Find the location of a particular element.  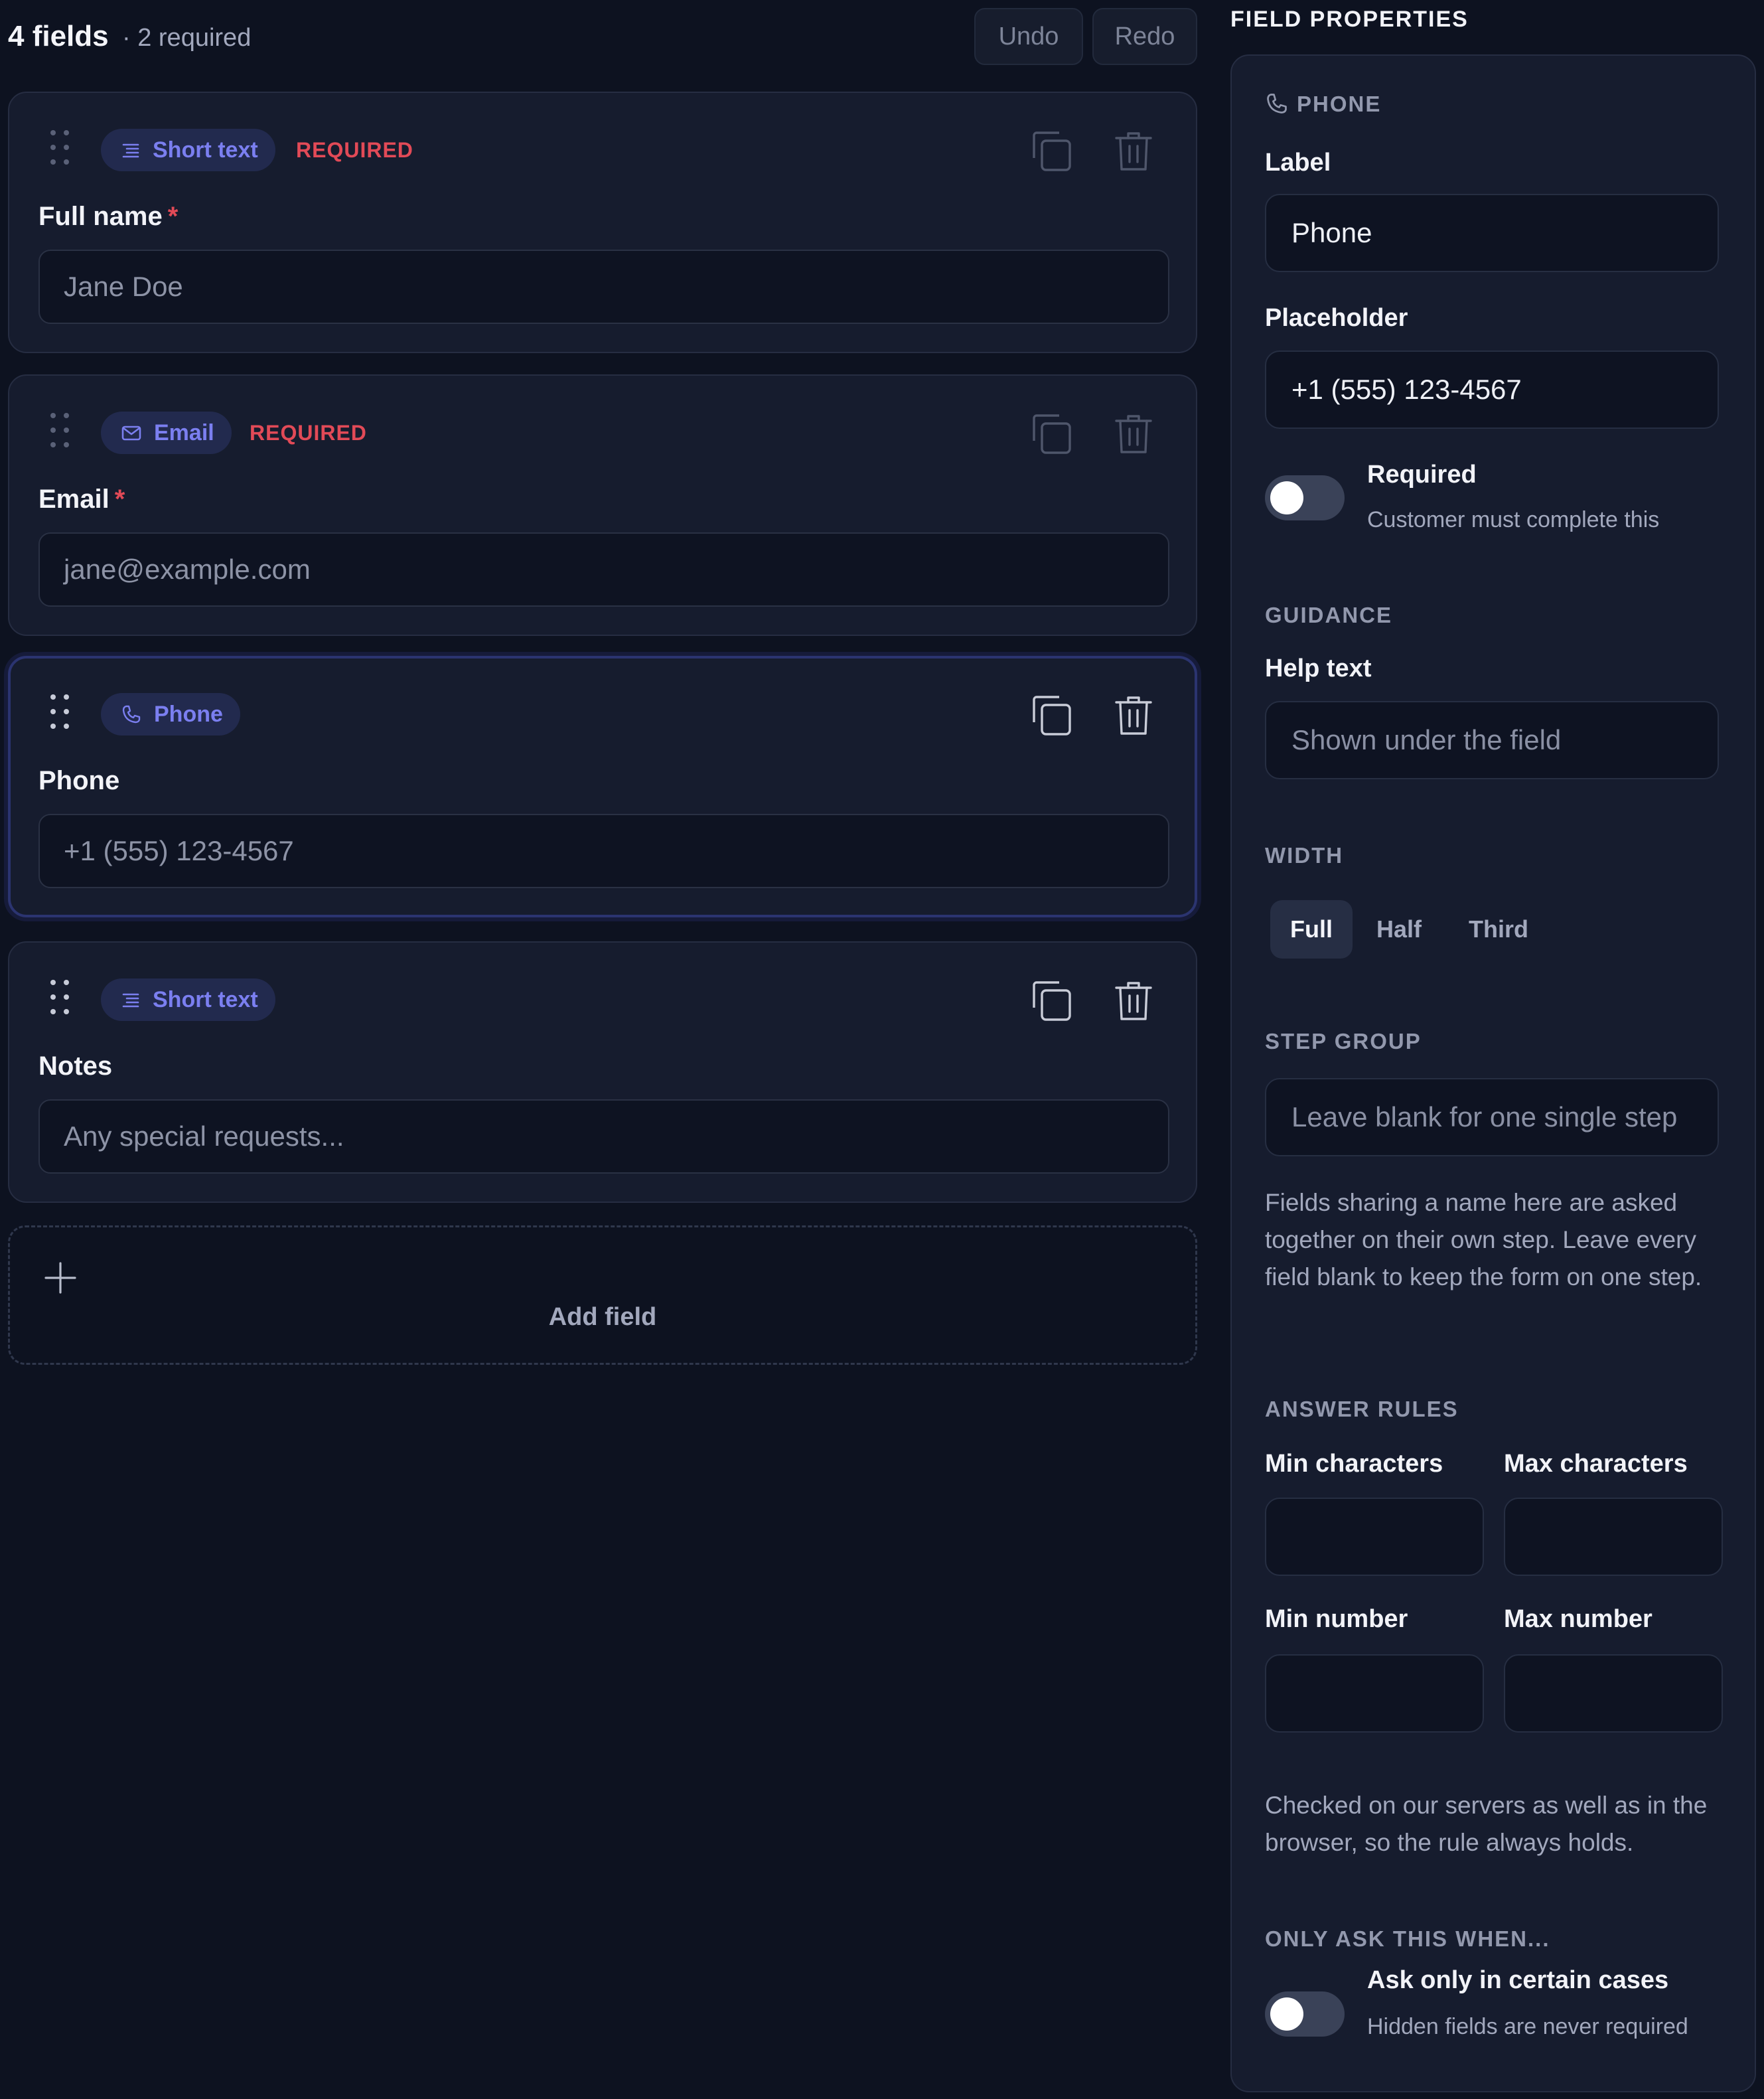

required-toggle-title: Required is located at coordinates (1422, 475).